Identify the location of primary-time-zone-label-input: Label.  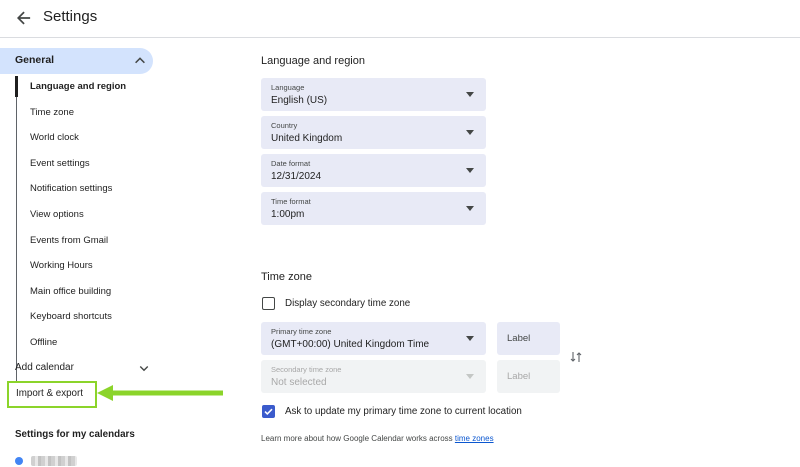
(528, 338).